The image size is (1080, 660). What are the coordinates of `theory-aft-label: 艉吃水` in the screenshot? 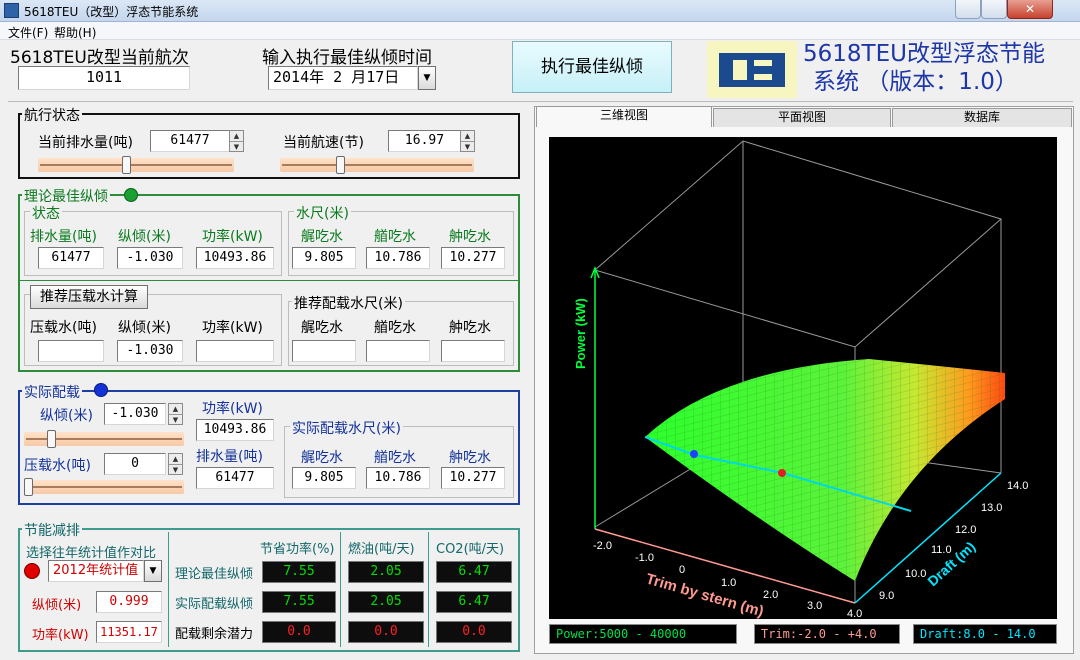 It's located at (322, 237).